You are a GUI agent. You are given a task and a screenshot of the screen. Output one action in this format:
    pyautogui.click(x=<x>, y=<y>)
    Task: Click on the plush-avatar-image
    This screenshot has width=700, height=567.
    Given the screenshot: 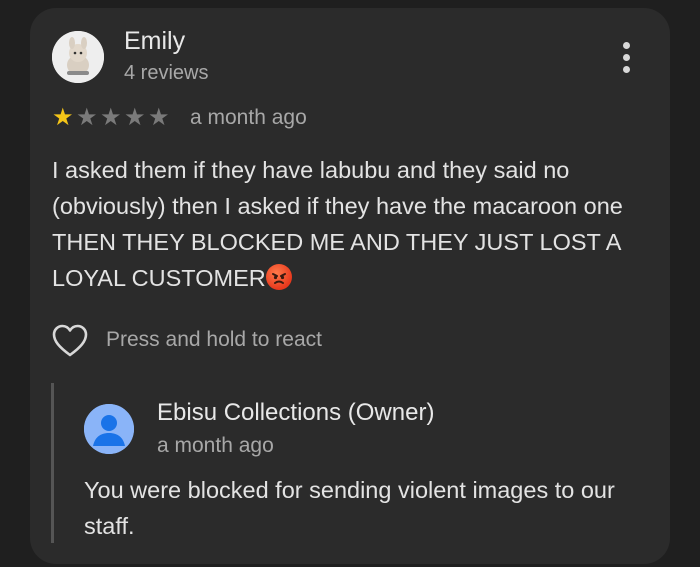 What is the action you would take?
    pyautogui.click(x=78, y=57)
    